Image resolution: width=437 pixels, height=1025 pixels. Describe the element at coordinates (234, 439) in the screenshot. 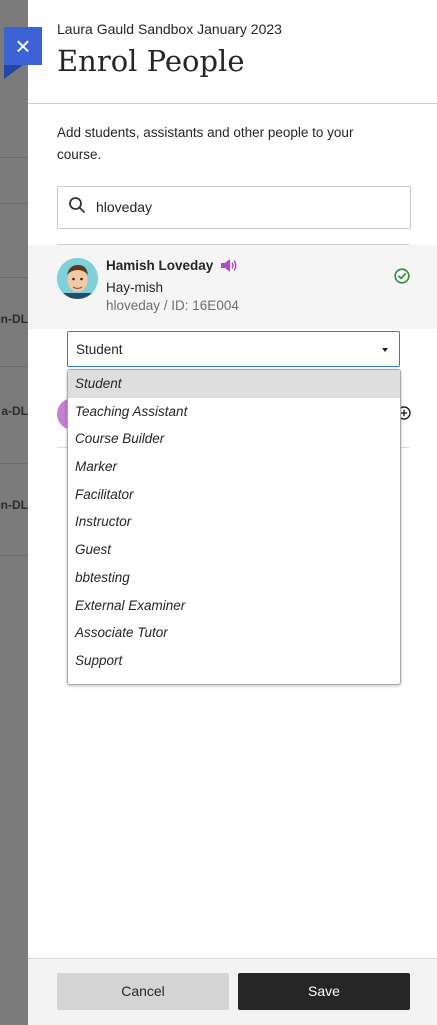

I see `role-option-course-builder: Course Builder` at that location.